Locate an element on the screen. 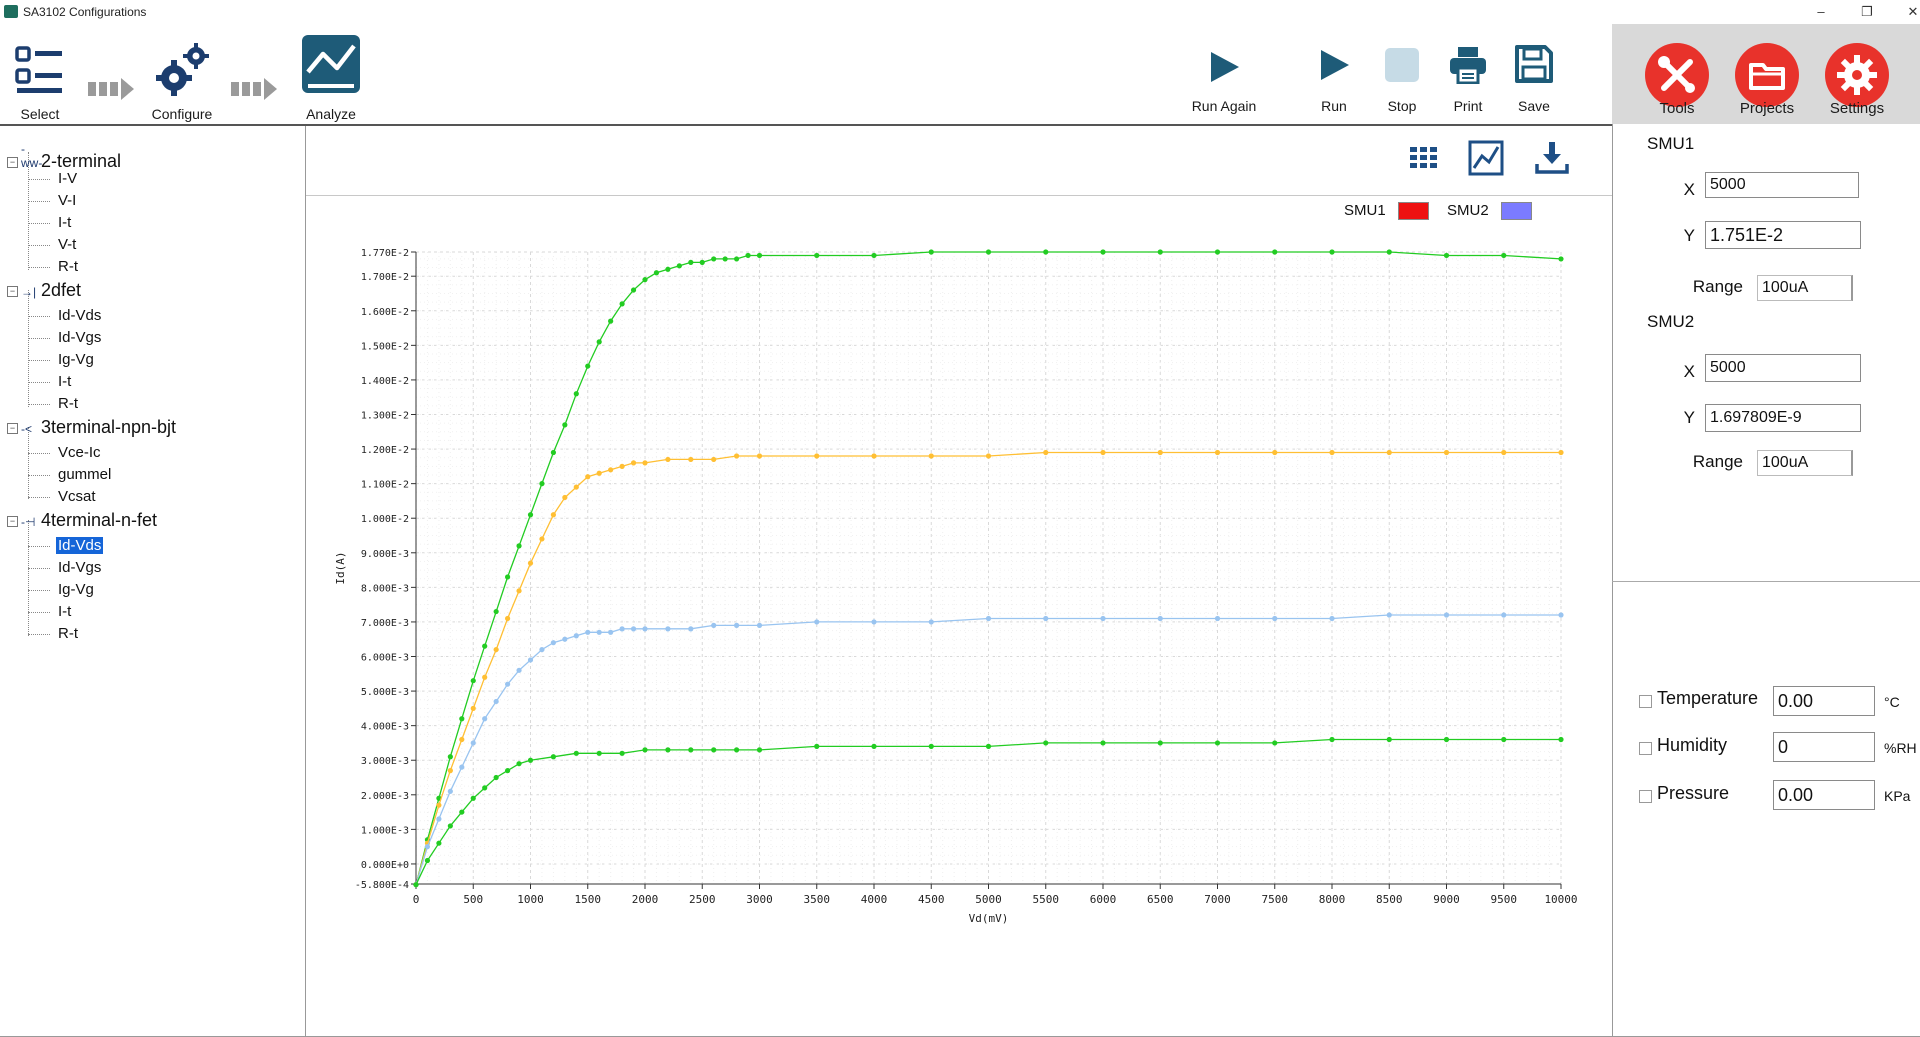  smu1-y-field is located at coordinates (1783, 235).